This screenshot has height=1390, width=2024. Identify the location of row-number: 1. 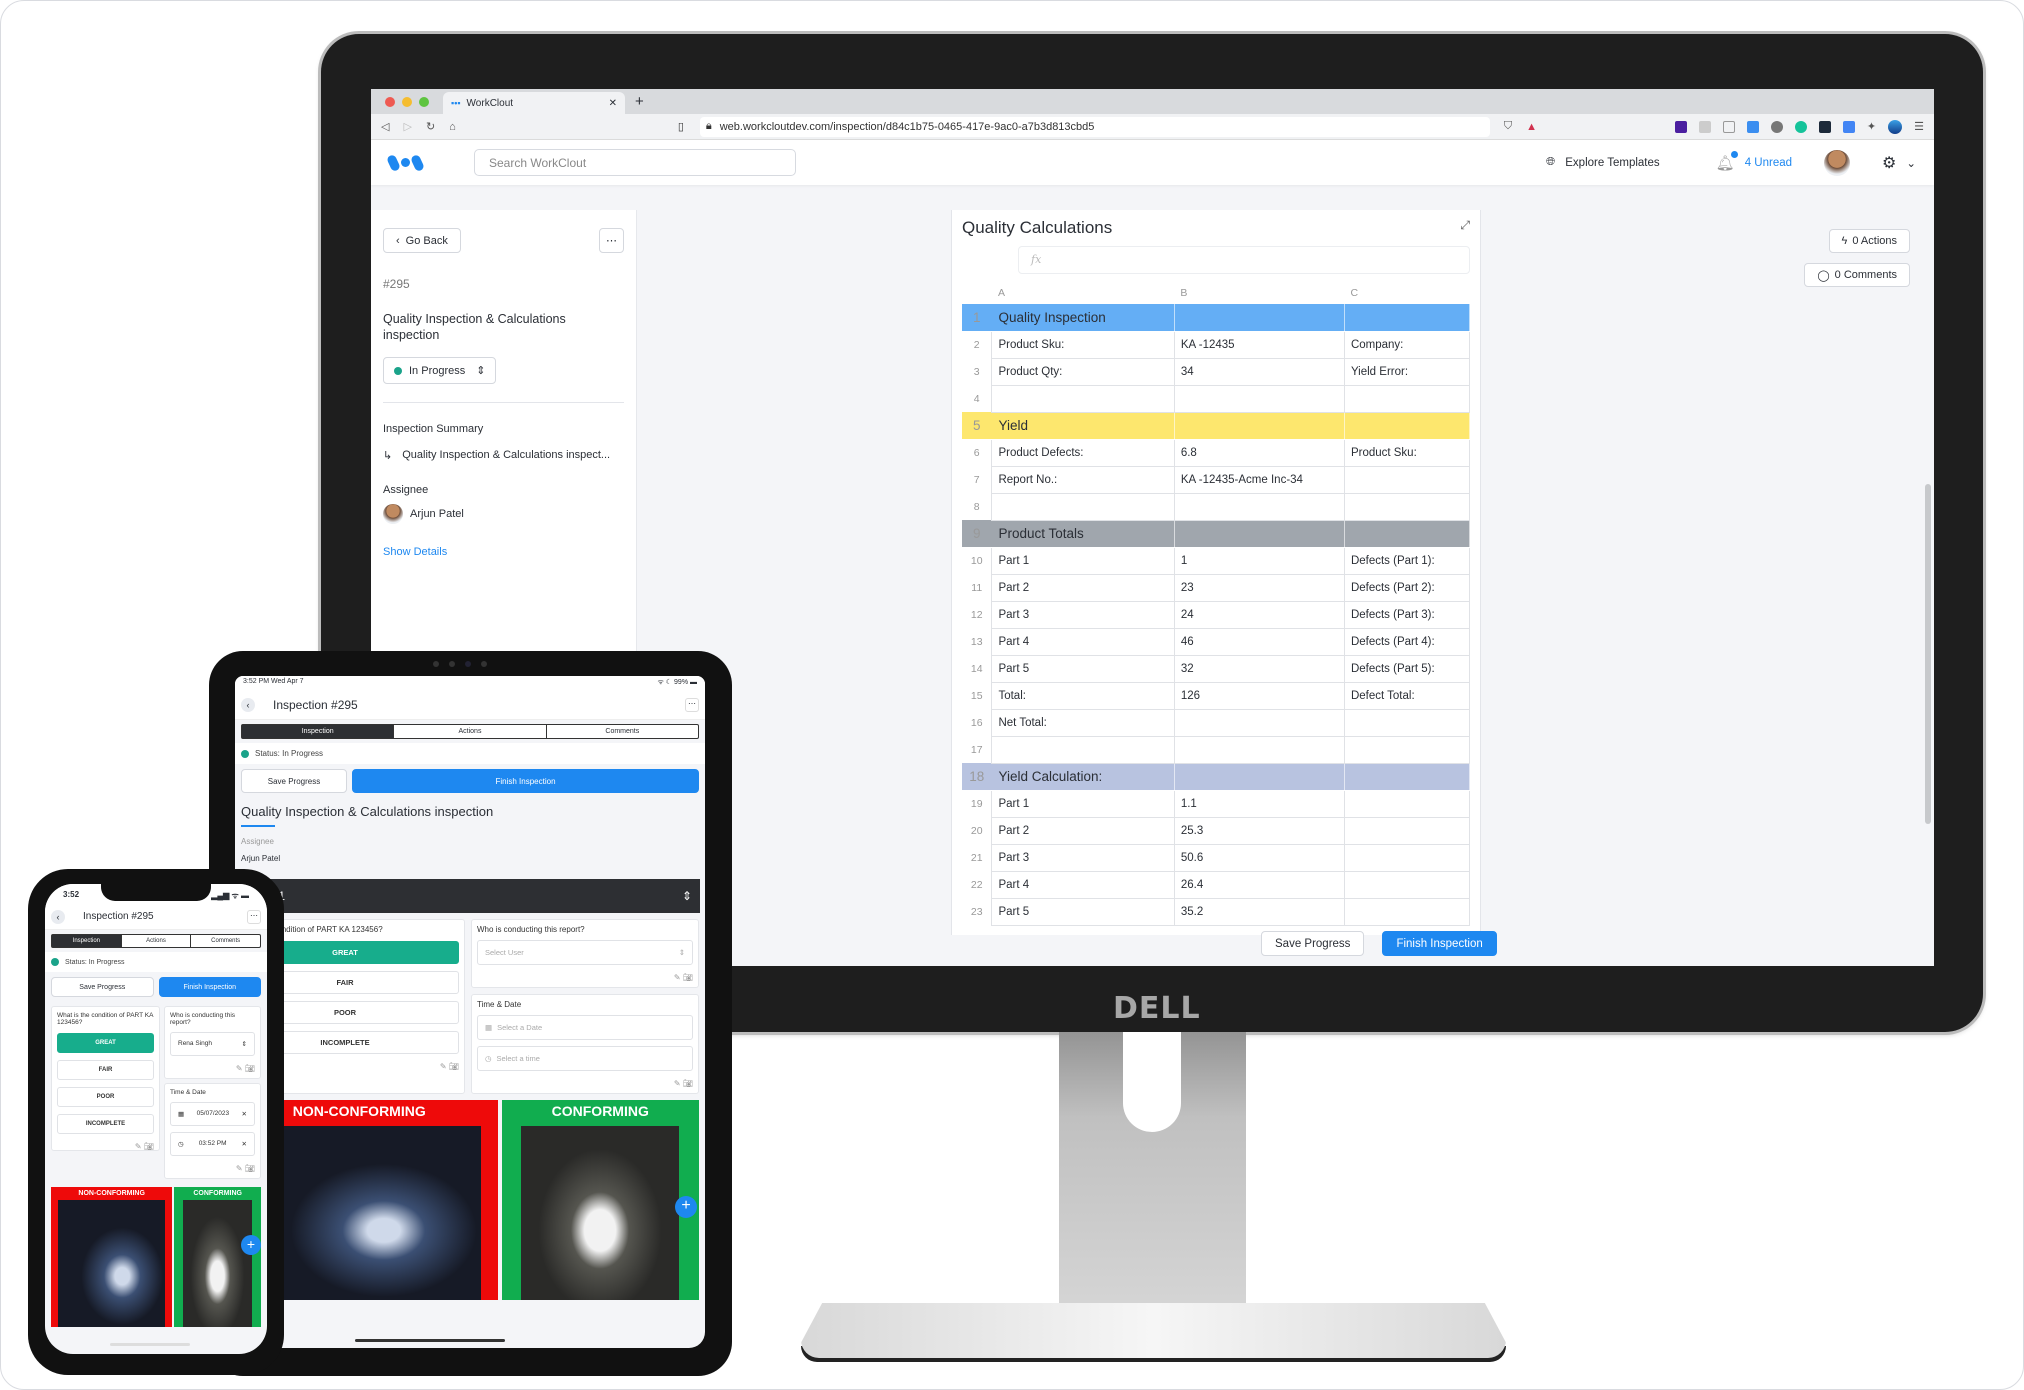
(977, 317).